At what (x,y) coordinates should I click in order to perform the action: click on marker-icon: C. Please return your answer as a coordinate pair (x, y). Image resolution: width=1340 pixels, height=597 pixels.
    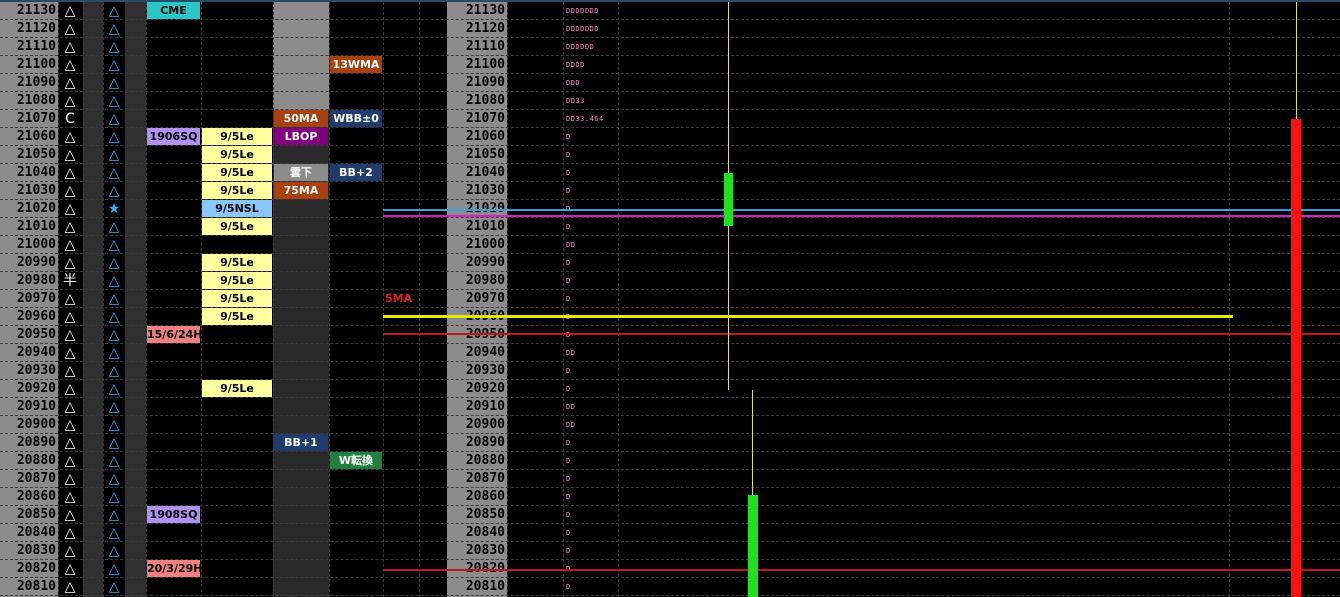
    Looking at the image, I should click on (70, 119).